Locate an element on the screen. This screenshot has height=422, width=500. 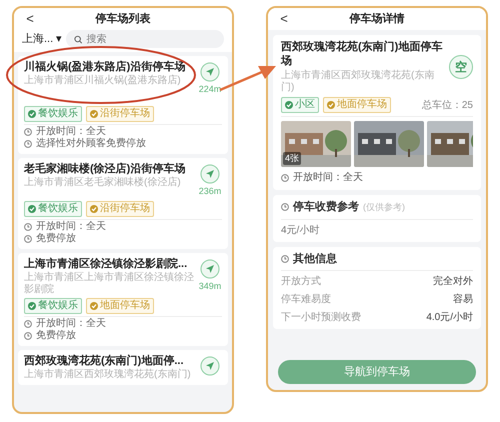
info-value: 4.0元/小时 is located at coordinates (449, 317).